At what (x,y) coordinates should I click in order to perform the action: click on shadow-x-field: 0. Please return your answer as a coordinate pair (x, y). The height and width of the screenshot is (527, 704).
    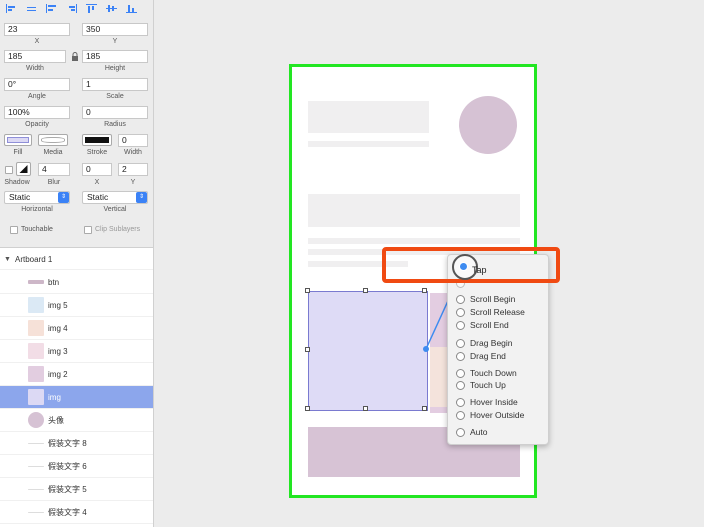
    Looking at the image, I should click on (97, 169).